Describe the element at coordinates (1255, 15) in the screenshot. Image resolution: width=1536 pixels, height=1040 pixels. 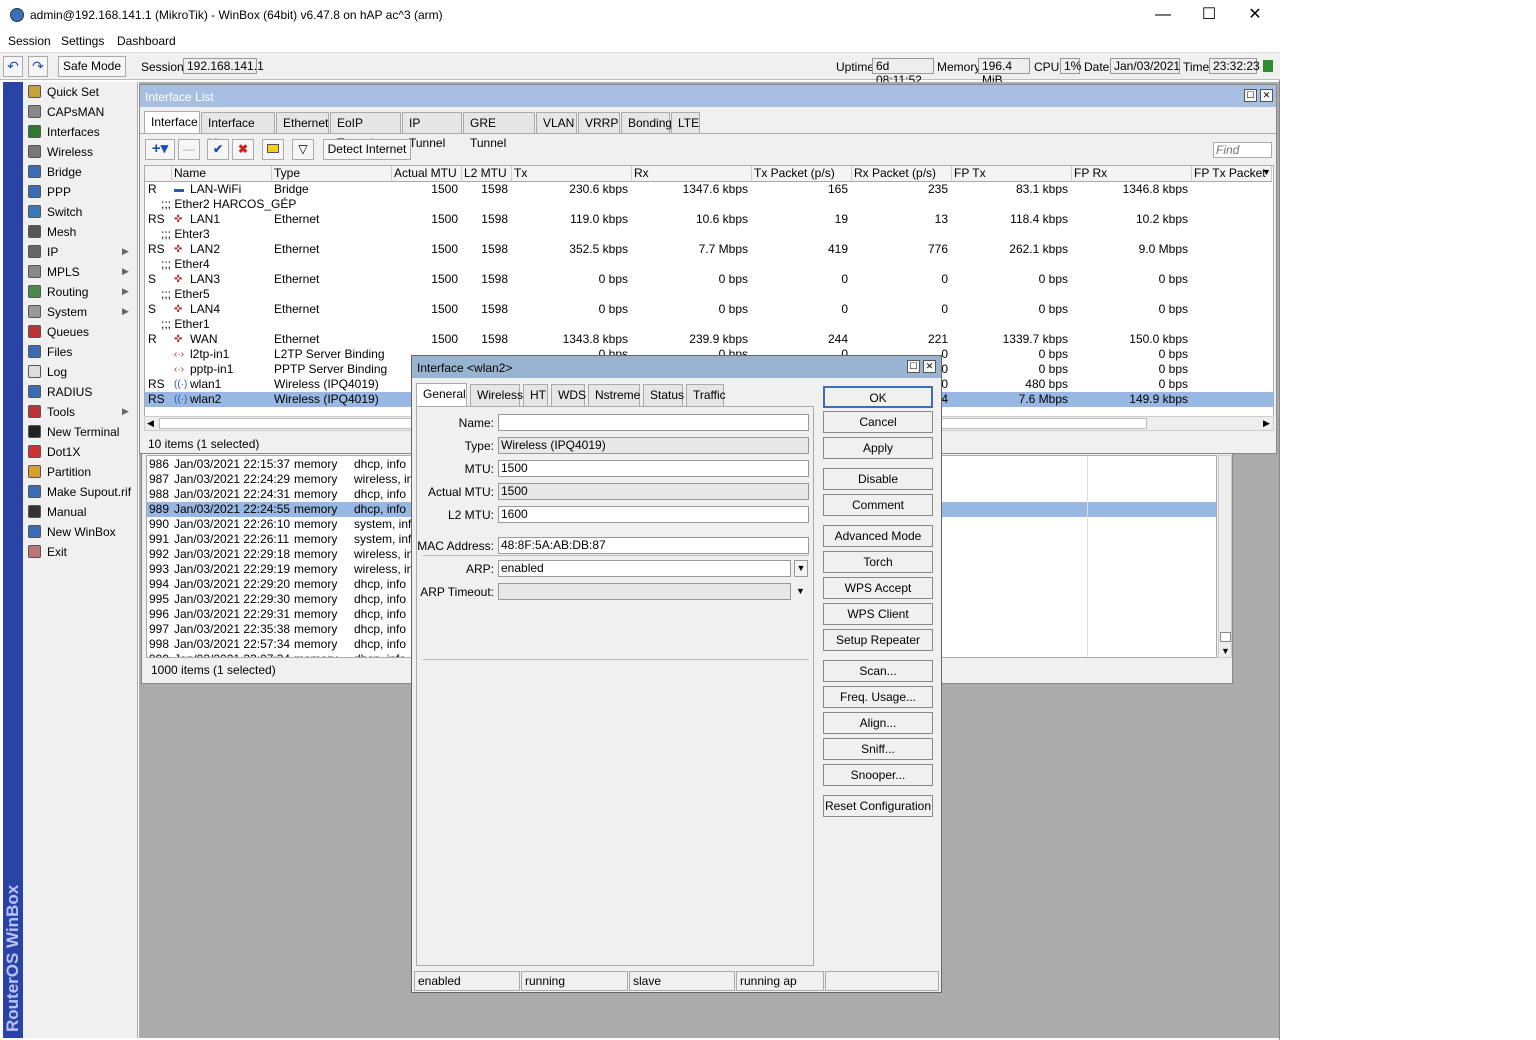
I see `close-button: ✕` at that location.